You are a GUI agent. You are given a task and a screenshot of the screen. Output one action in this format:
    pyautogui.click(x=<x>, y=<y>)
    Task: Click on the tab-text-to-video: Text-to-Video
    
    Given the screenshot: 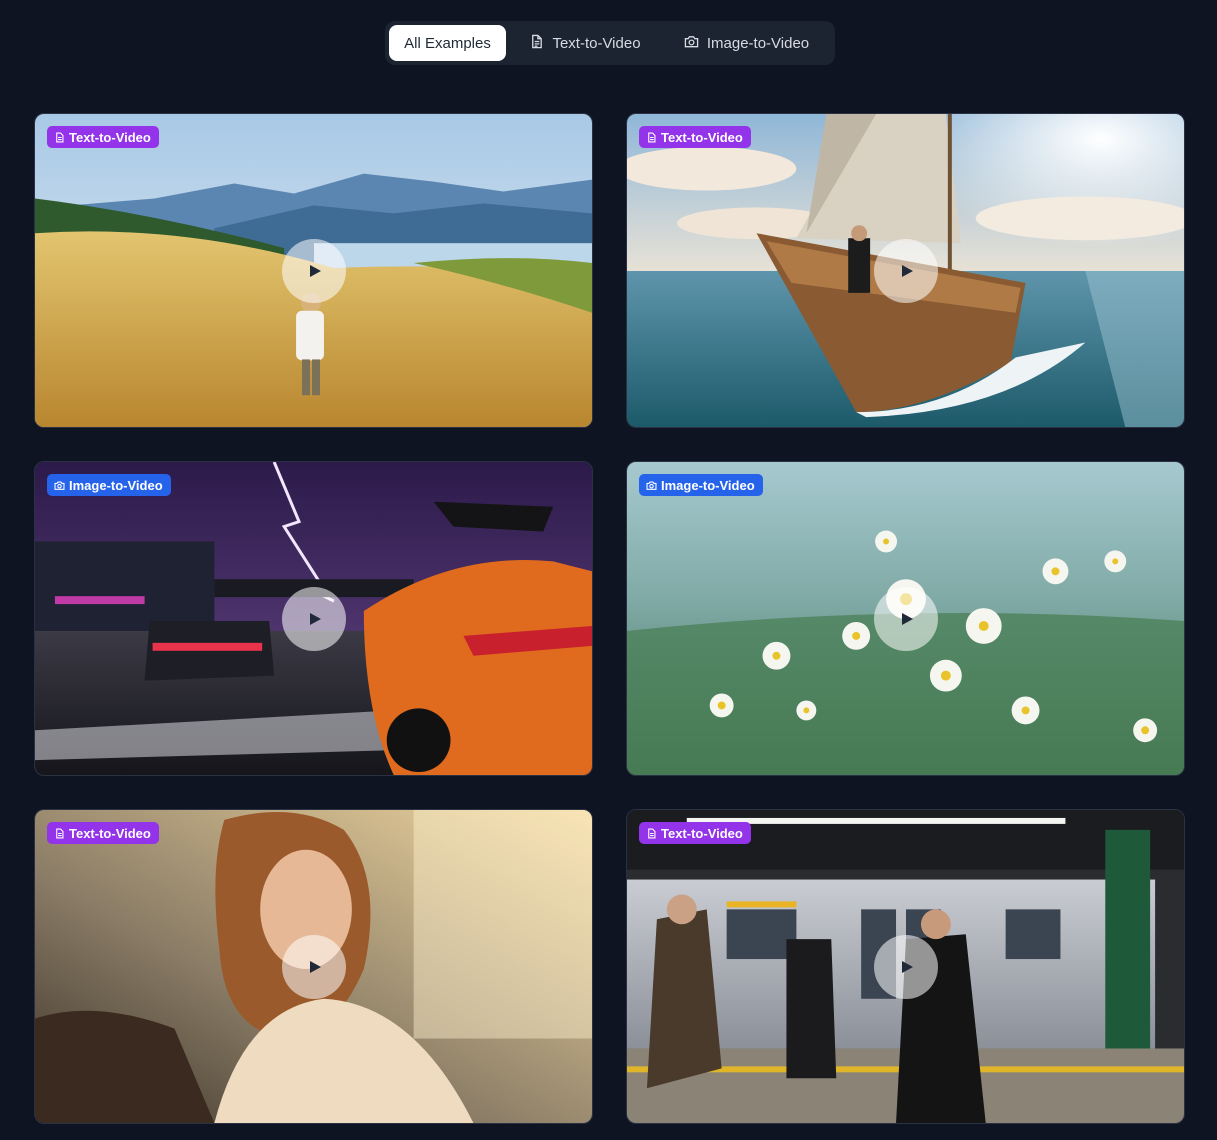 What is the action you would take?
    pyautogui.click(x=585, y=43)
    